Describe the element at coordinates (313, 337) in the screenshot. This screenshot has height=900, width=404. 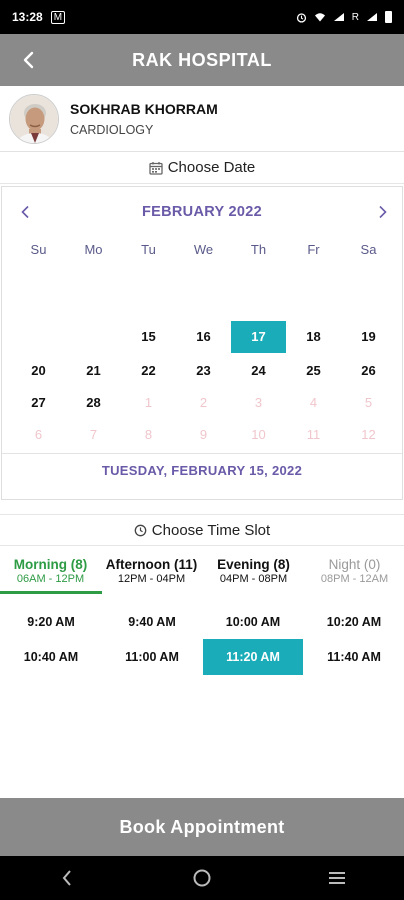
I see `calendar-day: 18` at that location.